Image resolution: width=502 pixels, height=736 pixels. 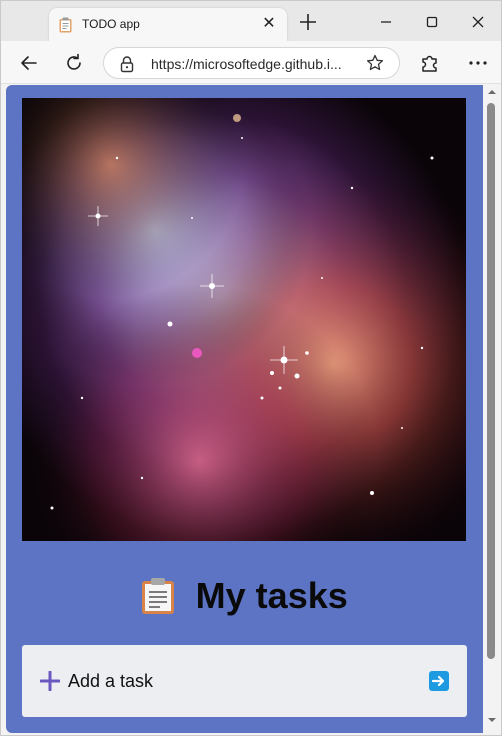 What do you see at coordinates (238, 681) in the screenshot?
I see `add-task-input` at bounding box center [238, 681].